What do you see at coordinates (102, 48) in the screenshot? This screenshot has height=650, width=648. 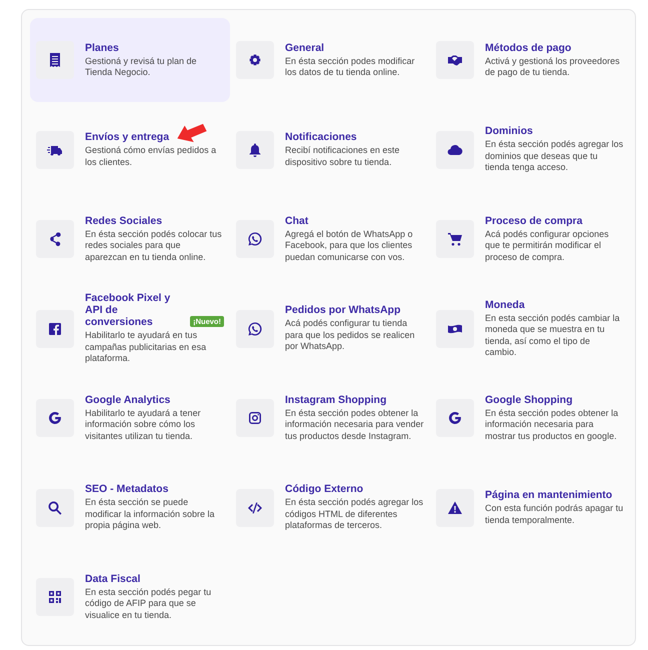 I see `section-title: Planes` at bounding box center [102, 48].